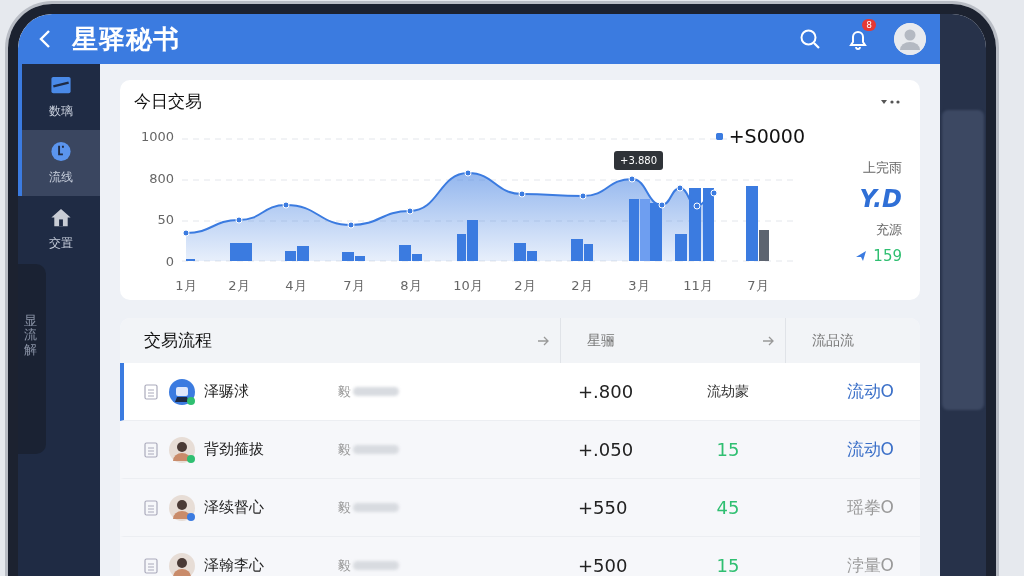 The width and height of the screenshot is (1024, 576). What do you see at coordinates (698, 286) in the screenshot?
I see `axis-label: 11月` at bounding box center [698, 286].